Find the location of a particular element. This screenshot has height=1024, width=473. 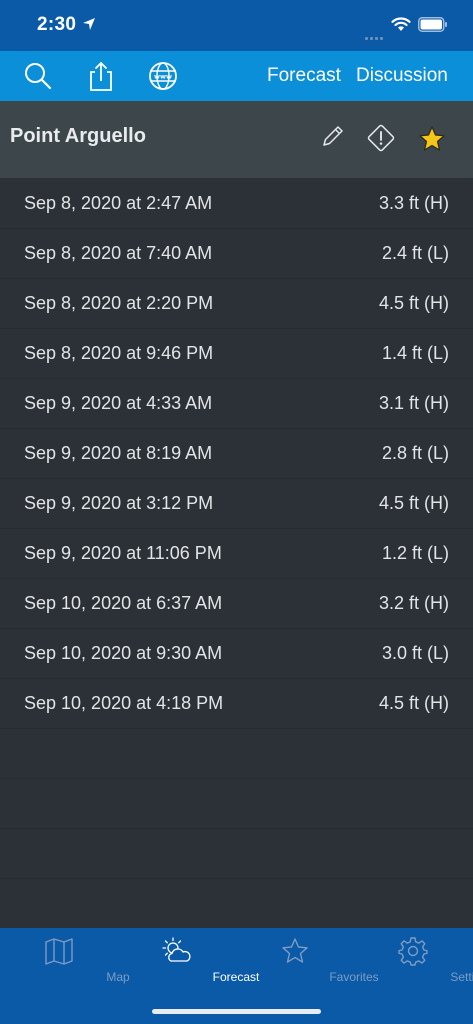

tide-height: 3.0 ft (L) is located at coordinates (415, 653).